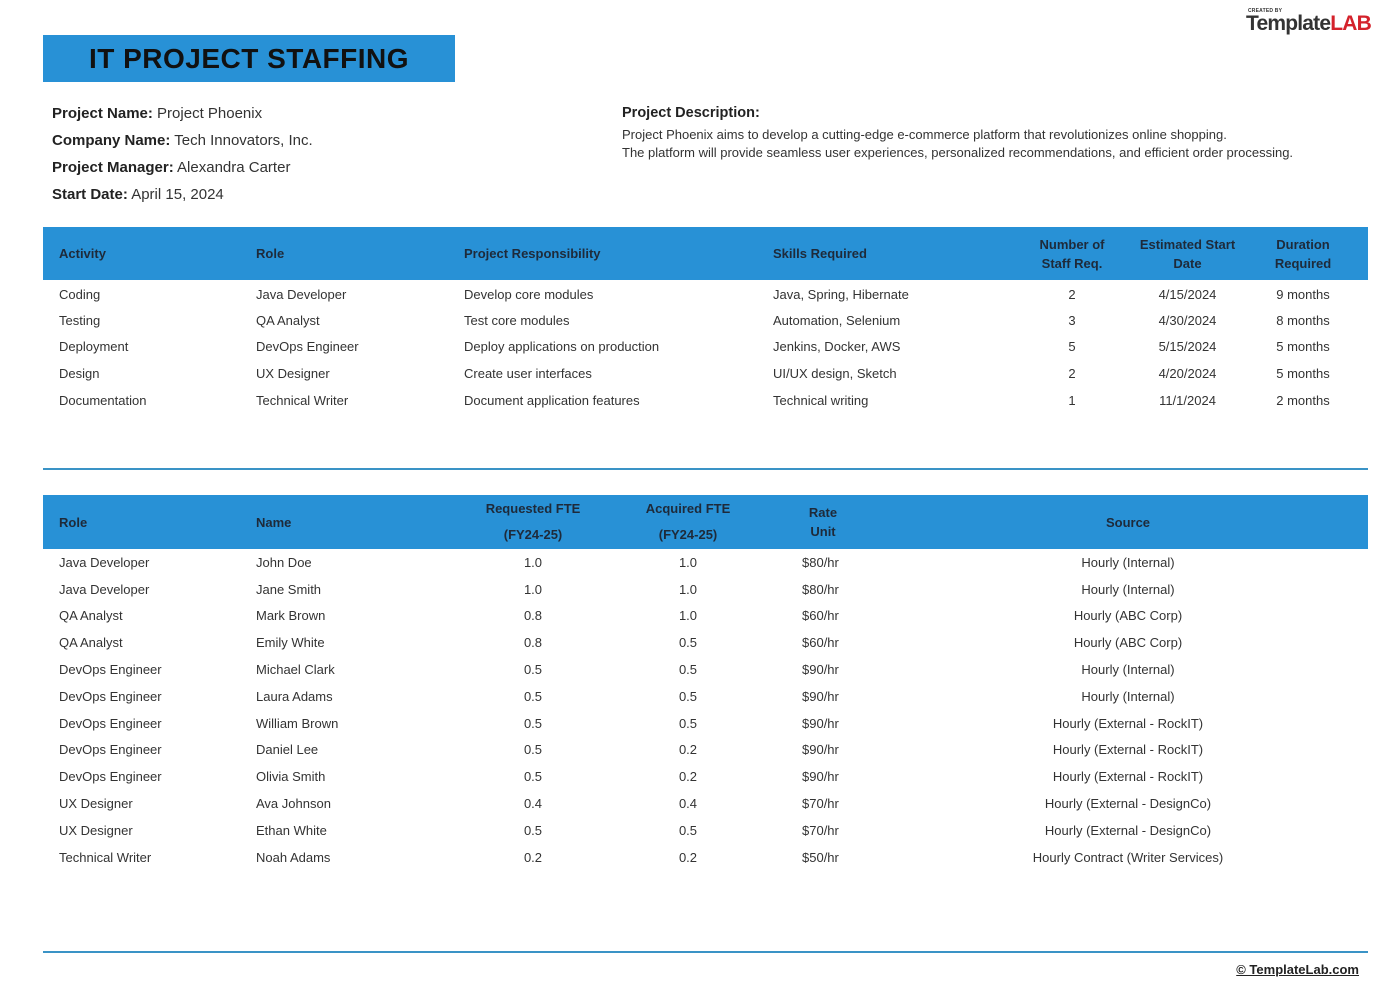  What do you see at coordinates (688, 521) in the screenshot?
I see `column-header: Acquired FTE (FY24-25)` at bounding box center [688, 521].